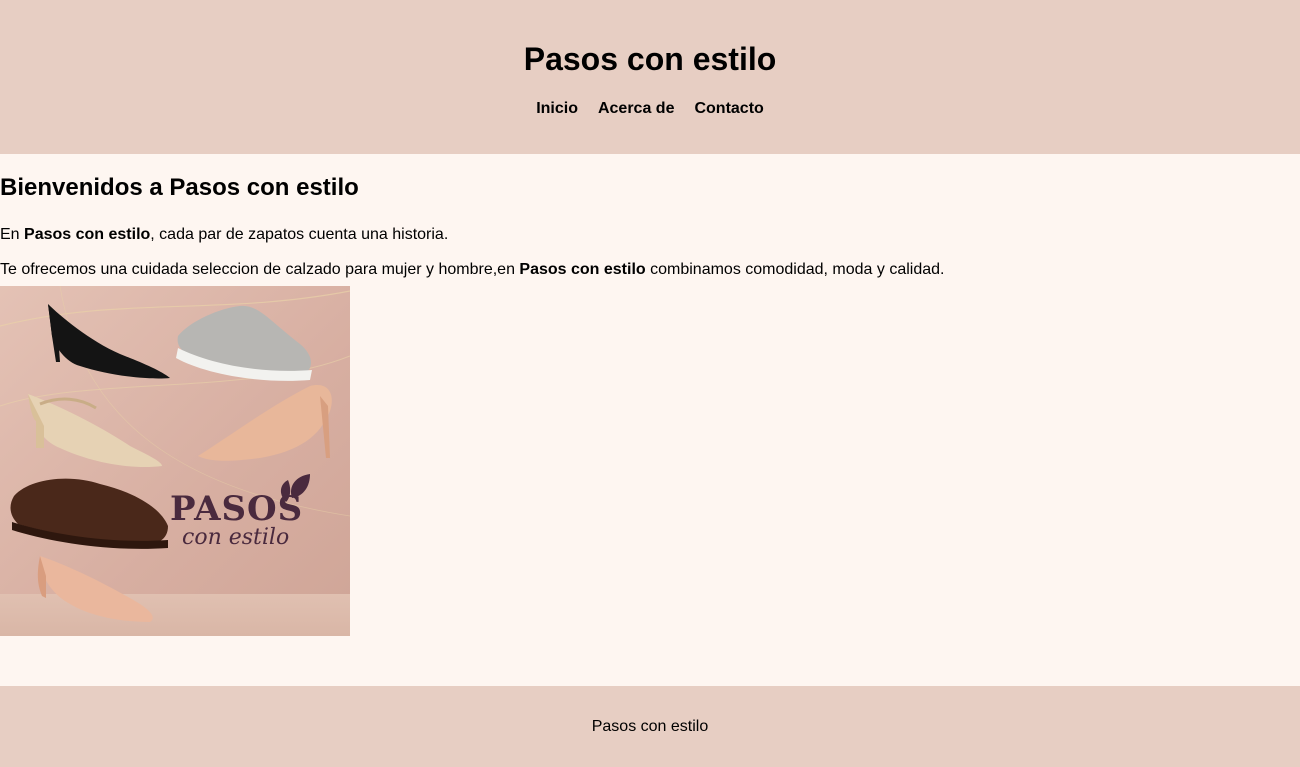  What do you see at coordinates (728, 109) in the screenshot?
I see `nav-link-contacto: Contacto` at bounding box center [728, 109].